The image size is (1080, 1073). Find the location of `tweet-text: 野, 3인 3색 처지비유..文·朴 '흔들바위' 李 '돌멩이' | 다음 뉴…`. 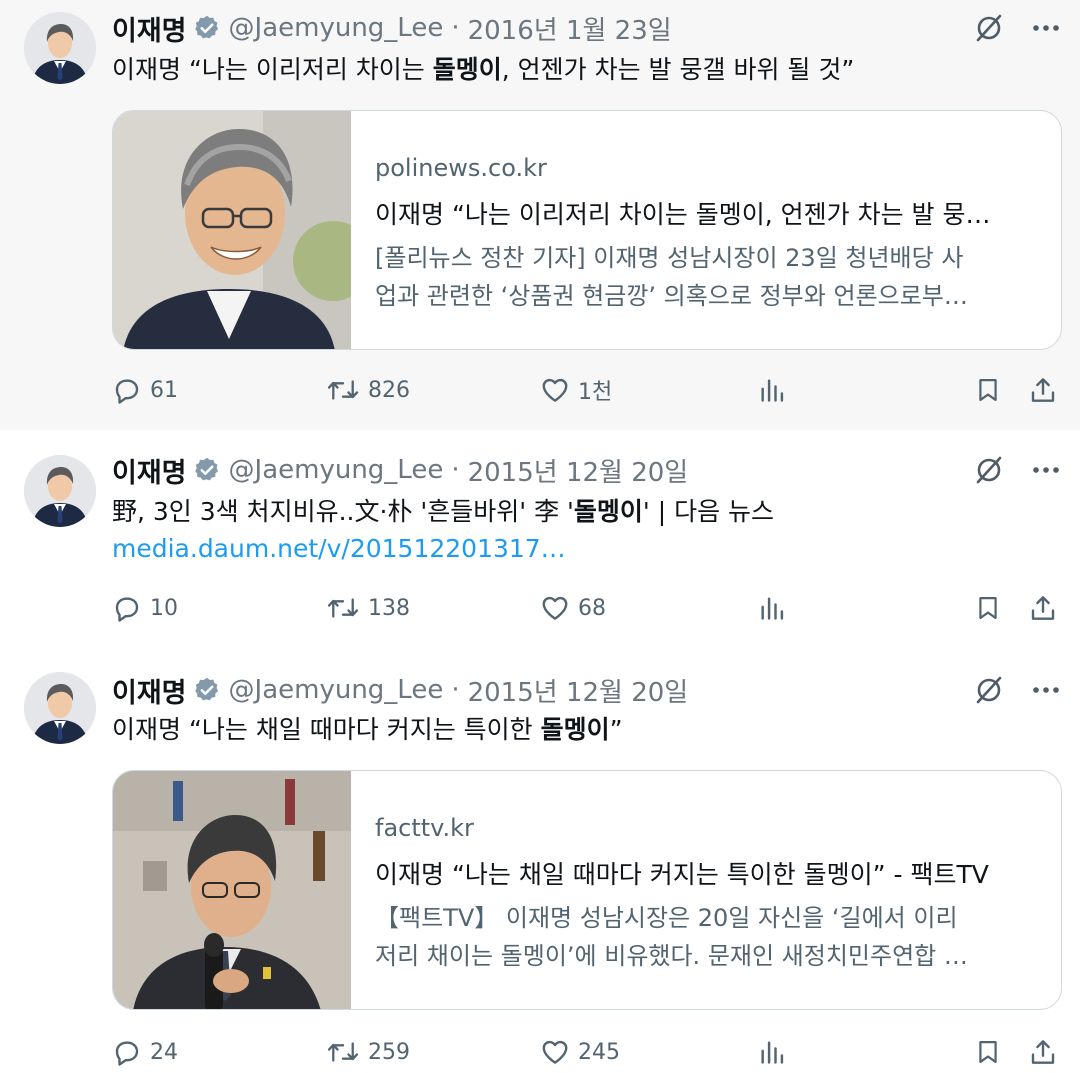

tweet-text: 野, 3인 3색 처지비유..文·朴 '흔들바위' 李 '돌멩이' | 다음 뉴… is located at coordinates (443, 511).